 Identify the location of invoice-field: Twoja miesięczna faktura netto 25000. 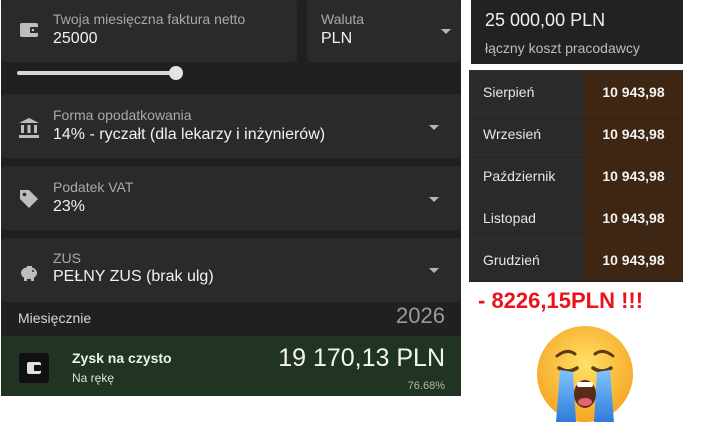
(149, 31).